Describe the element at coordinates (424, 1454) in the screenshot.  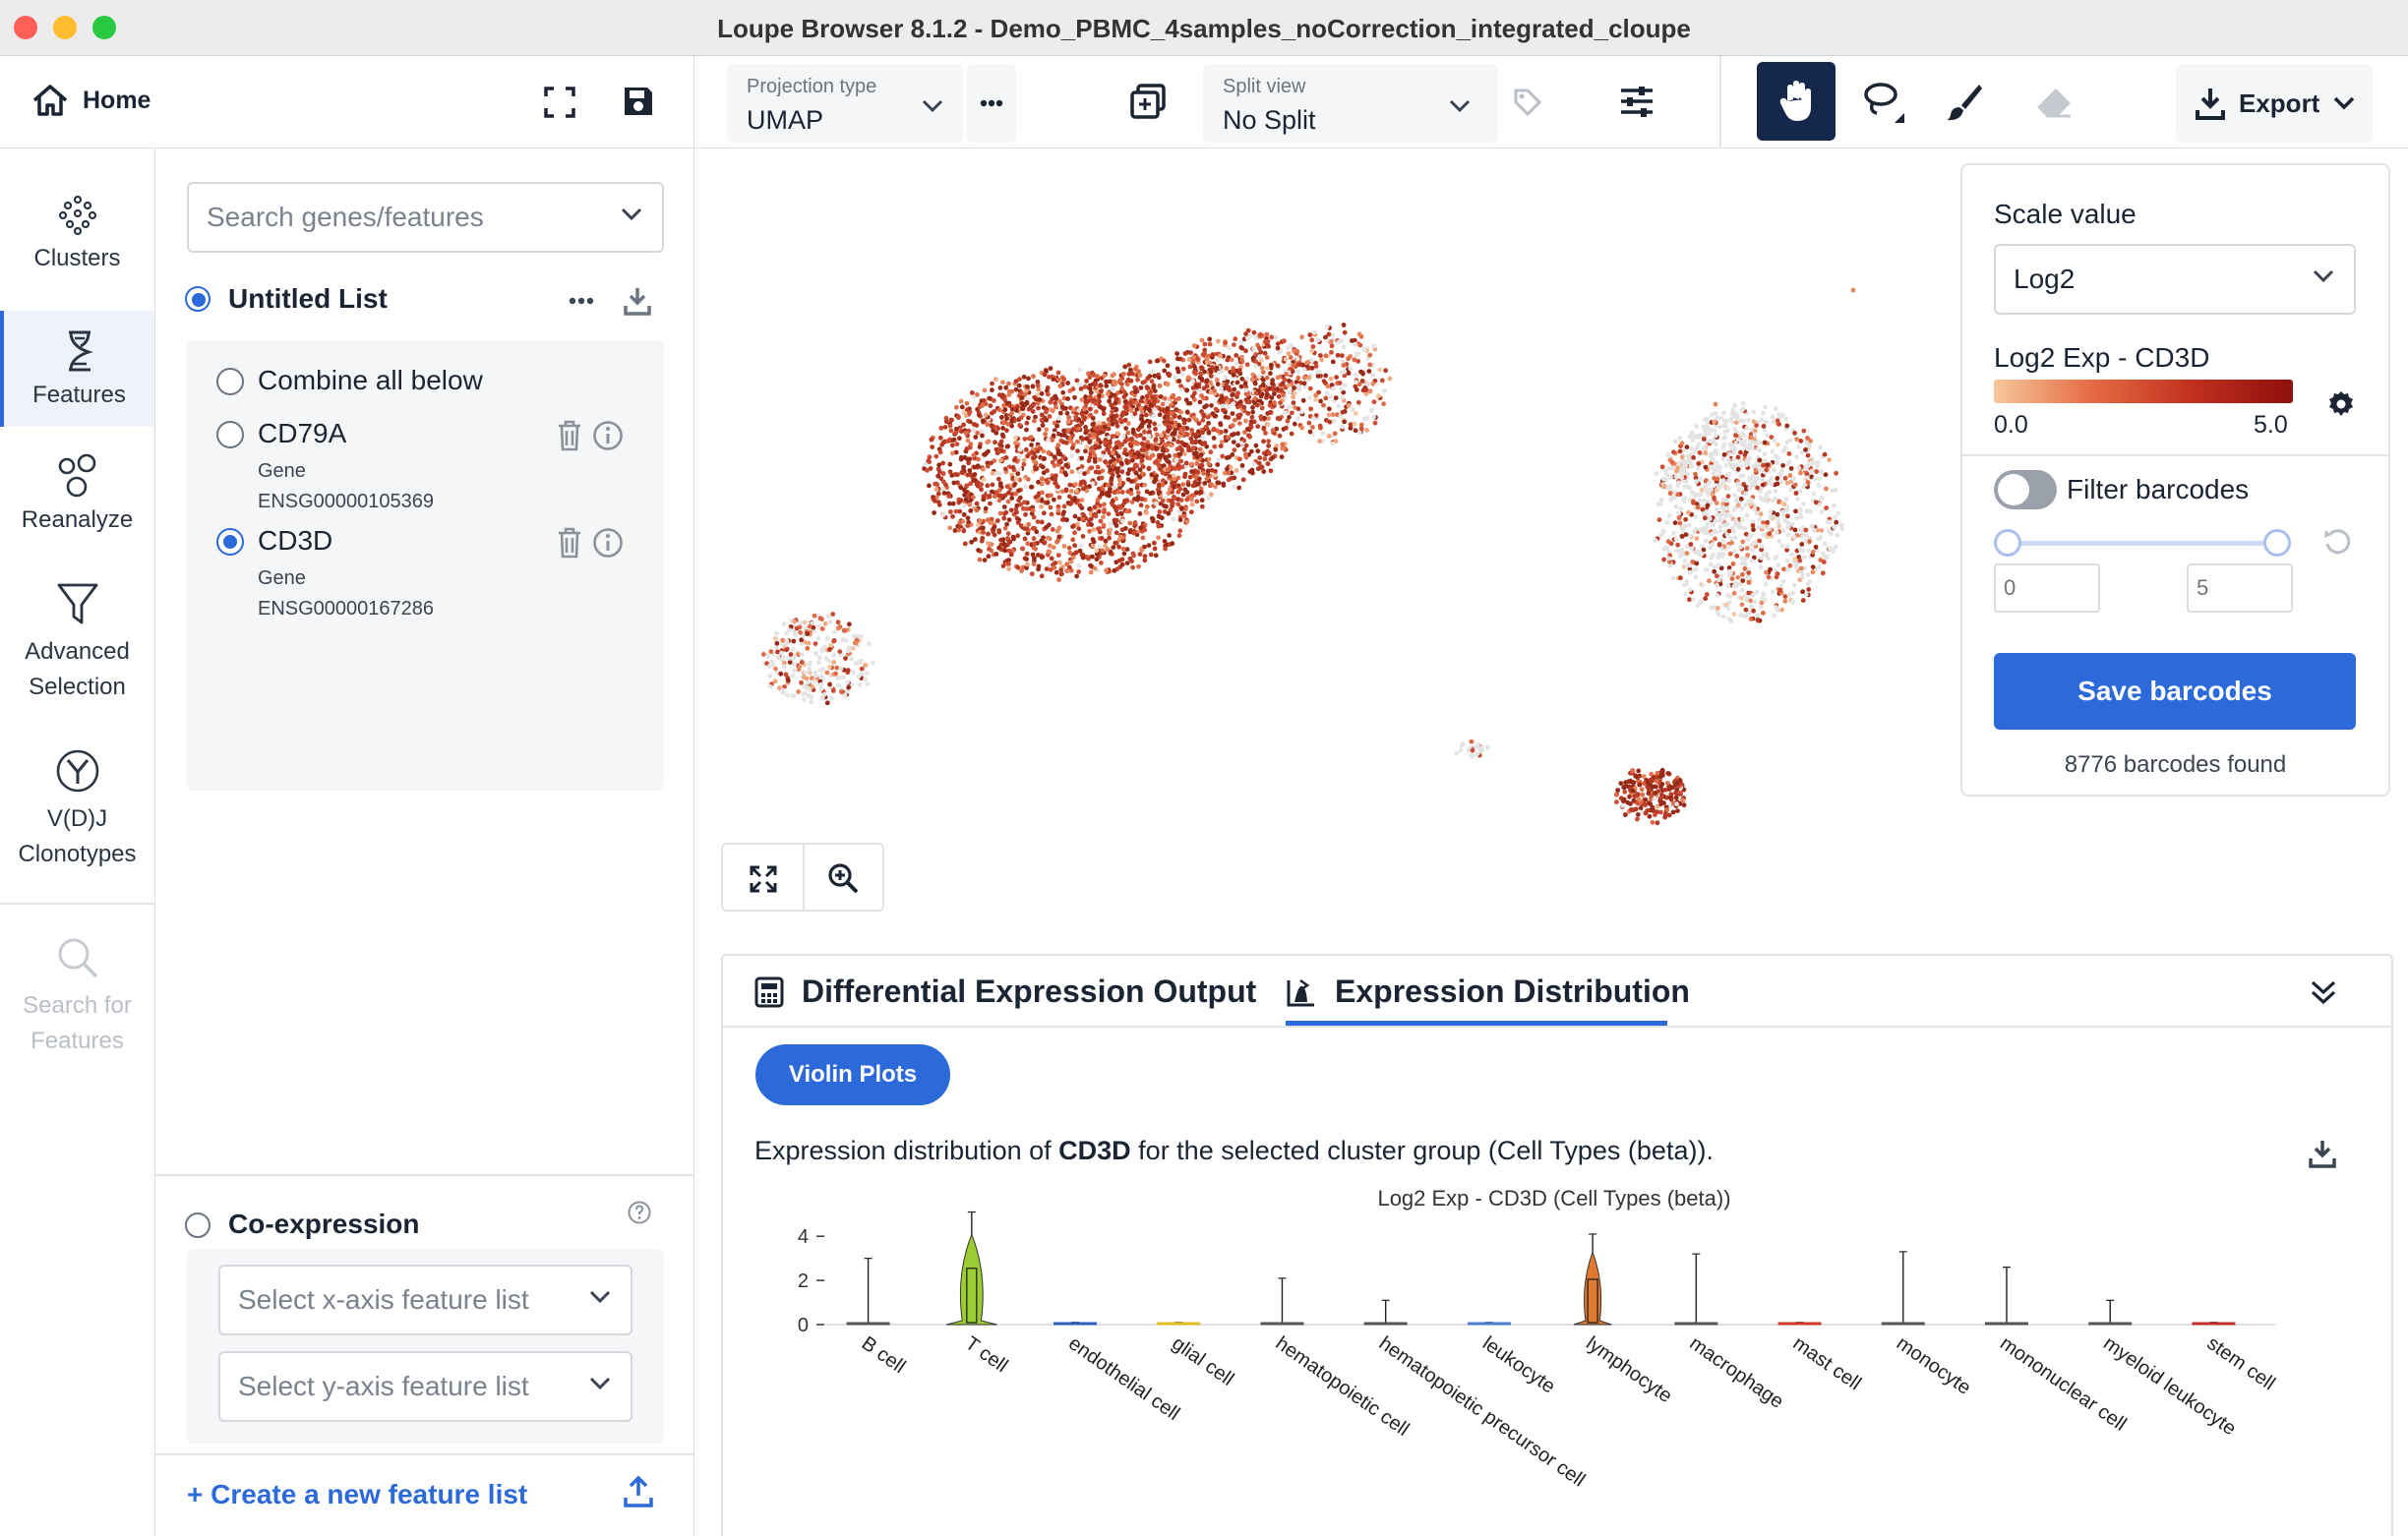
I see `panel-divider` at that location.